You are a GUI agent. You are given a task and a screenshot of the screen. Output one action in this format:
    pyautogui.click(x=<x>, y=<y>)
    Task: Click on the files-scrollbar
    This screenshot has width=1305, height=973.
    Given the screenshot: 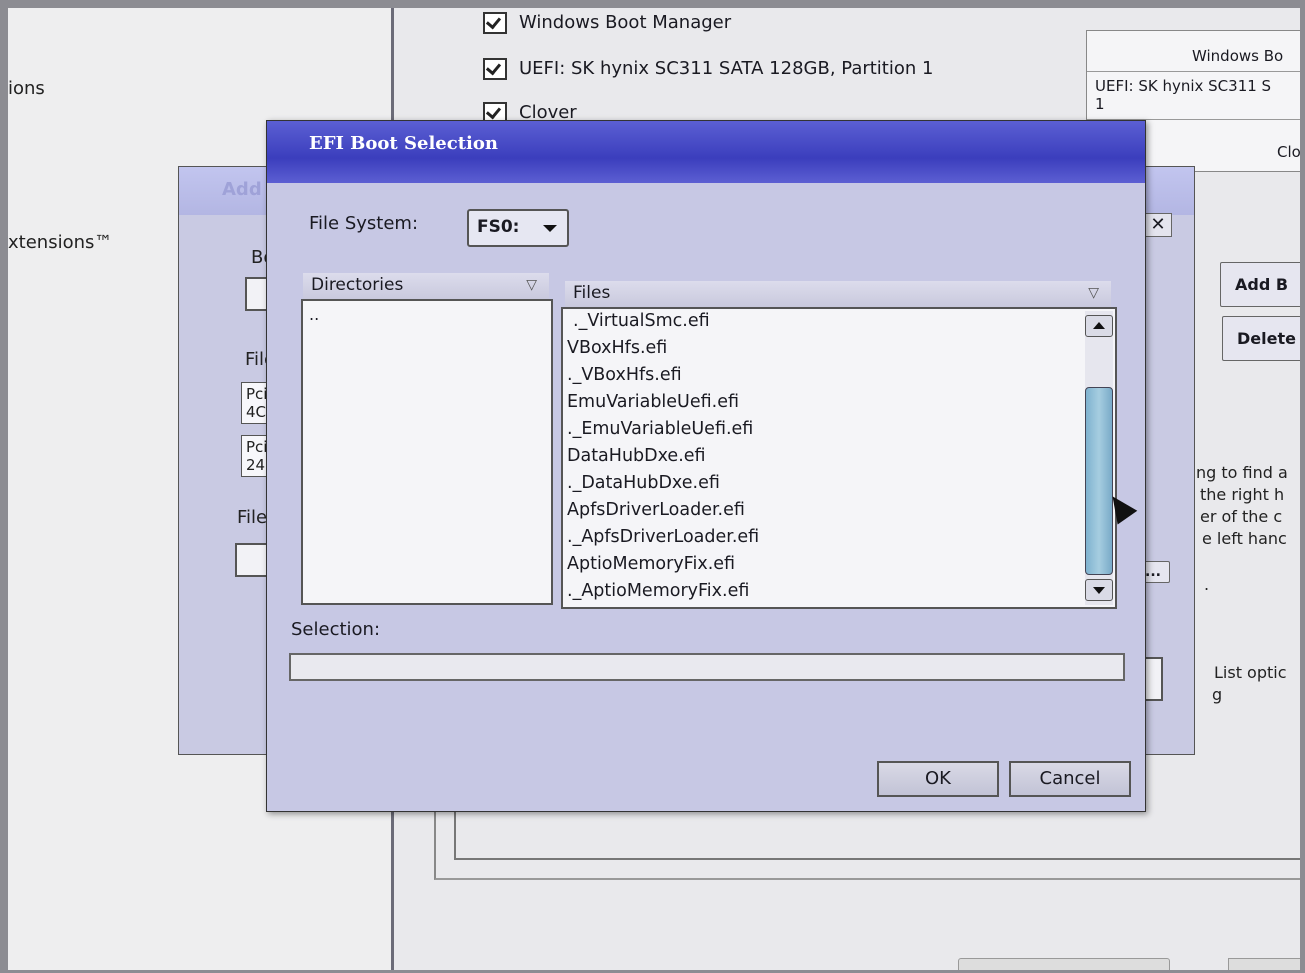 What is the action you would take?
    pyautogui.click(x=1099, y=458)
    